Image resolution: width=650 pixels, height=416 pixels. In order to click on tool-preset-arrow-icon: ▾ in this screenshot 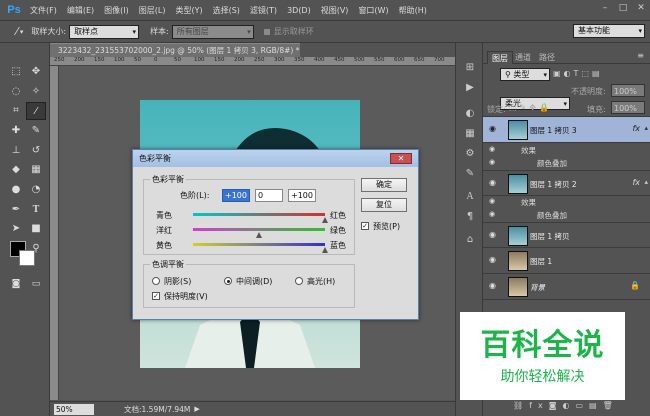, I will do `click(22, 32)`.